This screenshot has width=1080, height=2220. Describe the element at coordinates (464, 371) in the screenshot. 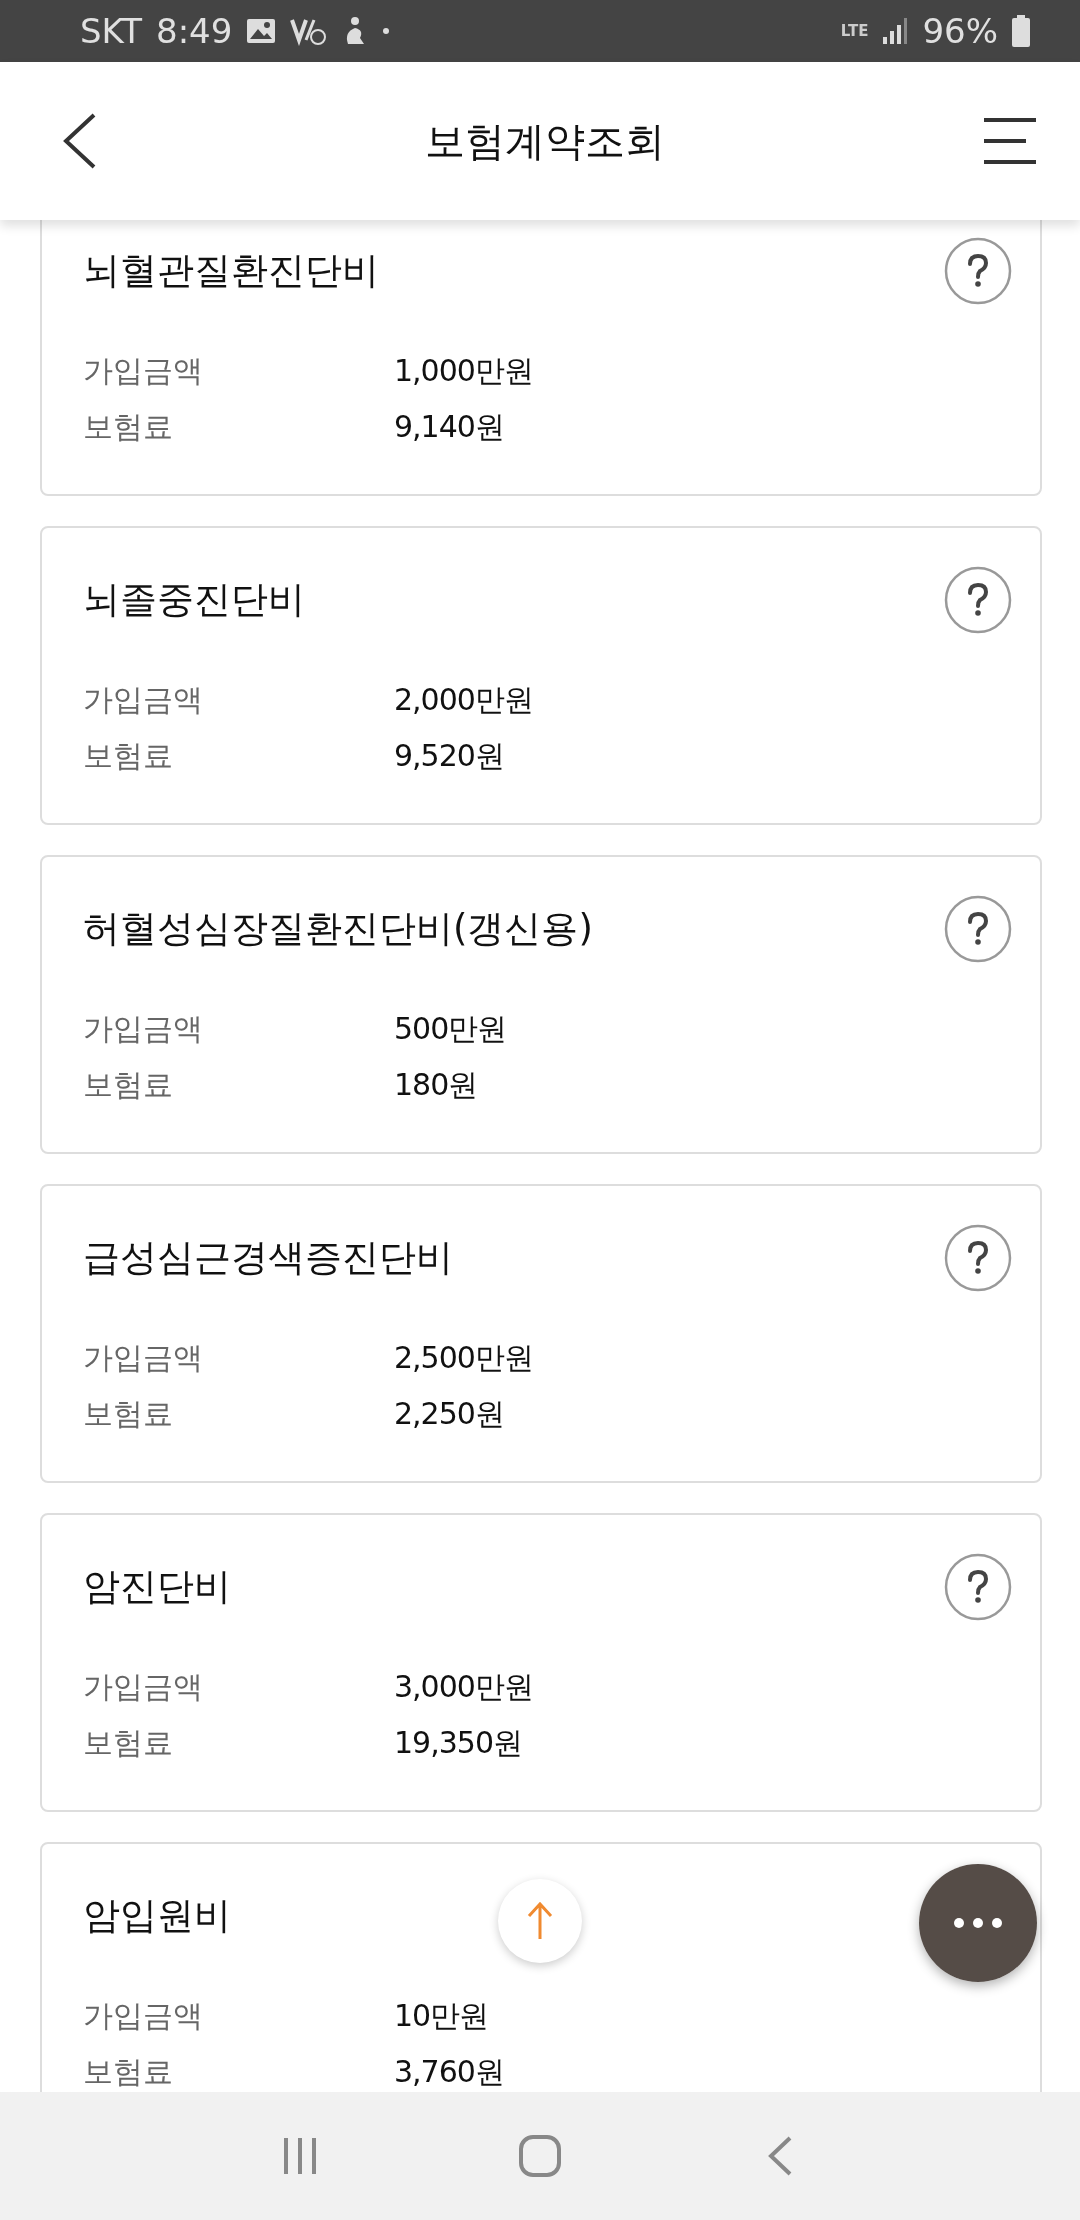

I see `field-value: 1,000만원` at that location.